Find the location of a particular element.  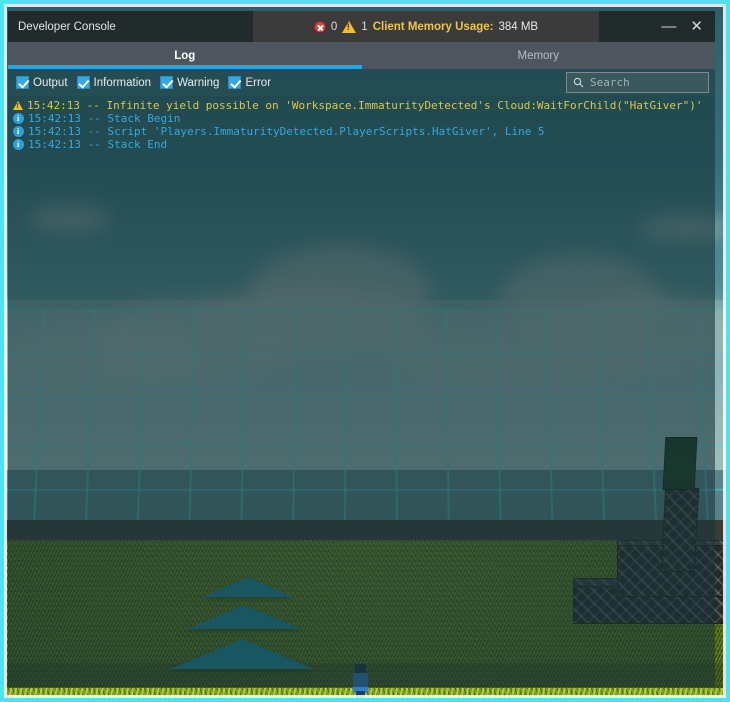

filter-output-label: Output is located at coordinates (50, 82).